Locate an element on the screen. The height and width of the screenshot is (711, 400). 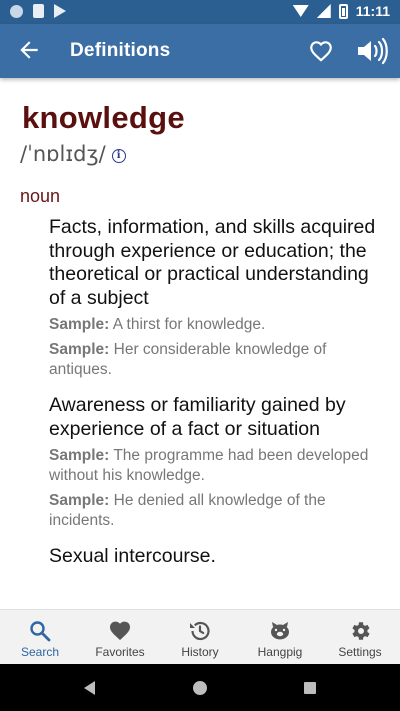
sample-text: A thirst for knowledge. is located at coordinates (189, 324).